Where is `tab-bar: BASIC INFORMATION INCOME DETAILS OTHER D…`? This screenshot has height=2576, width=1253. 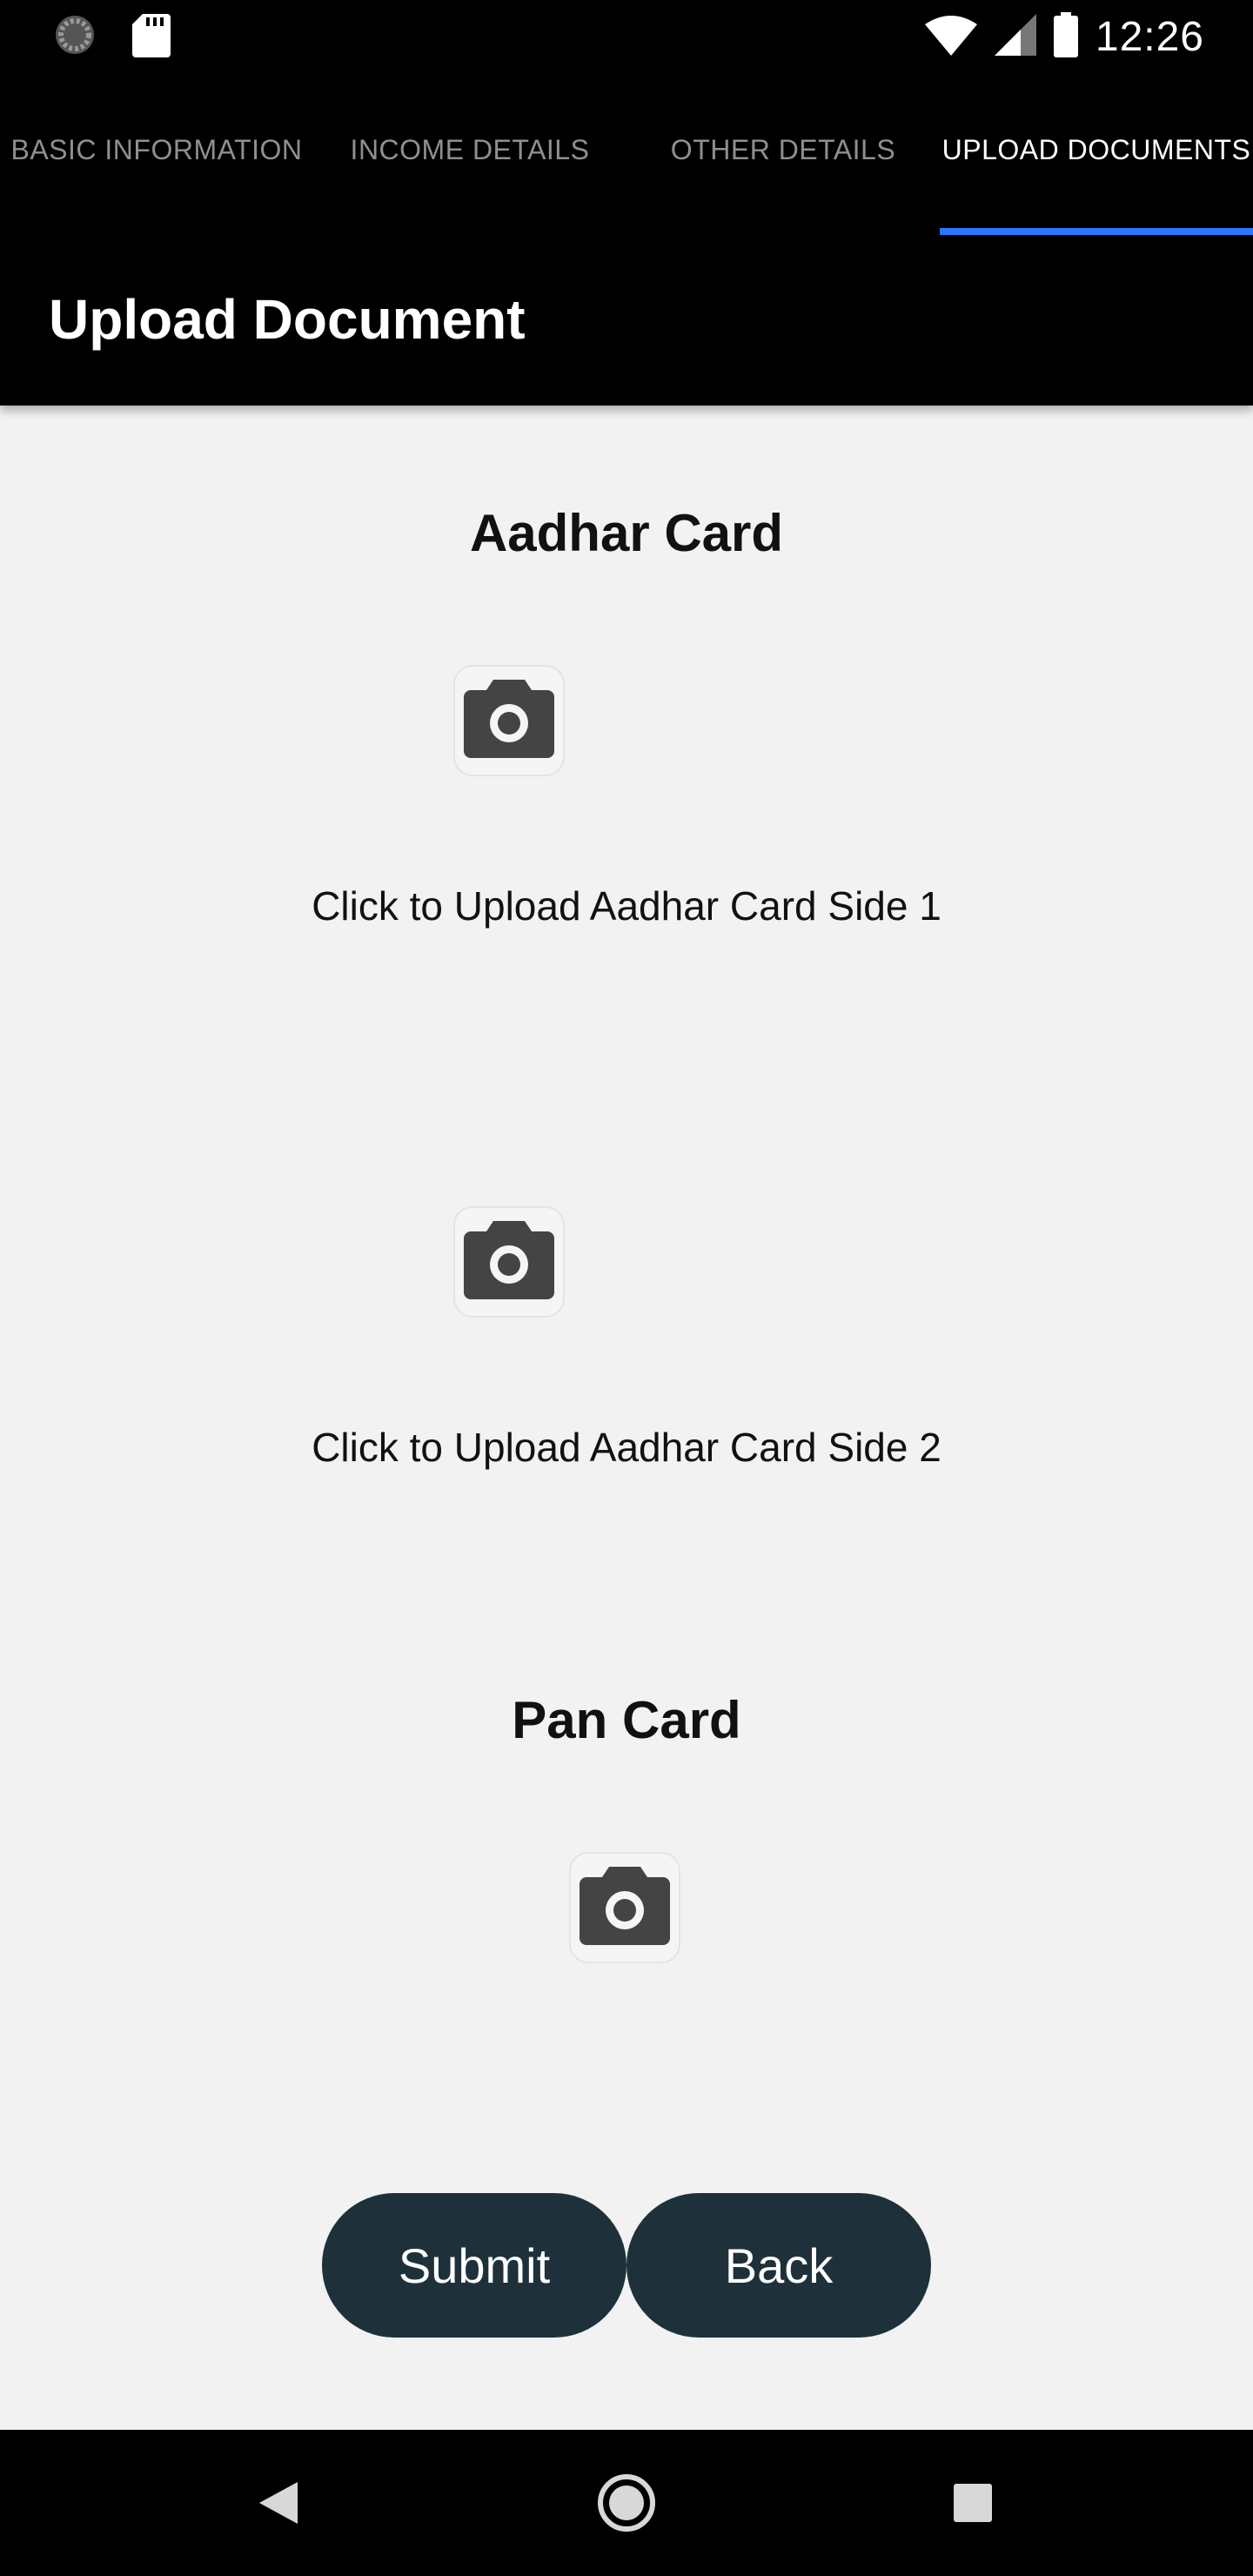 tab-bar: BASIC INFORMATION INCOME DETAILS OTHER D… is located at coordinates (626, 154).